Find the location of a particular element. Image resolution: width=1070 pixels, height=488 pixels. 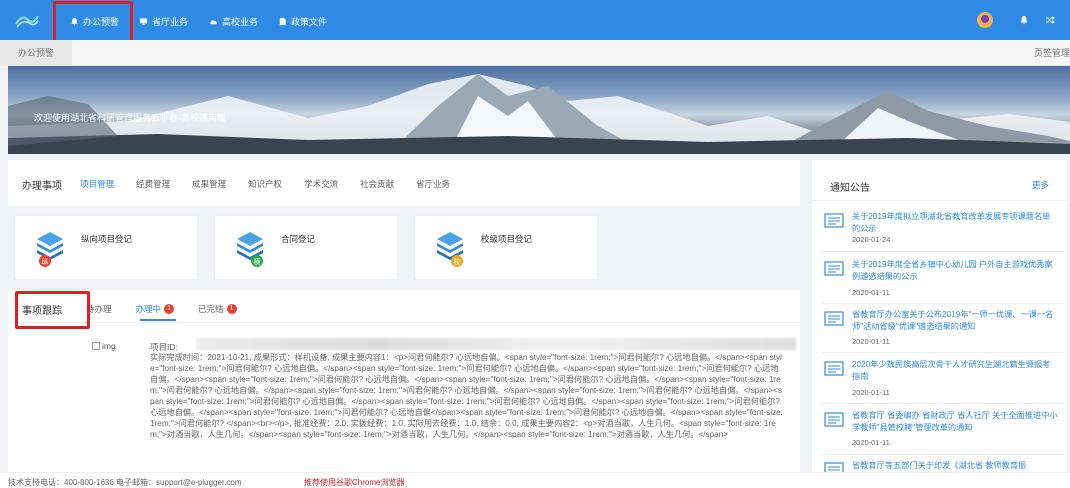

card-vertical-project-registration: 纵 纵向项目登记 is located at coordinates (106, 247).